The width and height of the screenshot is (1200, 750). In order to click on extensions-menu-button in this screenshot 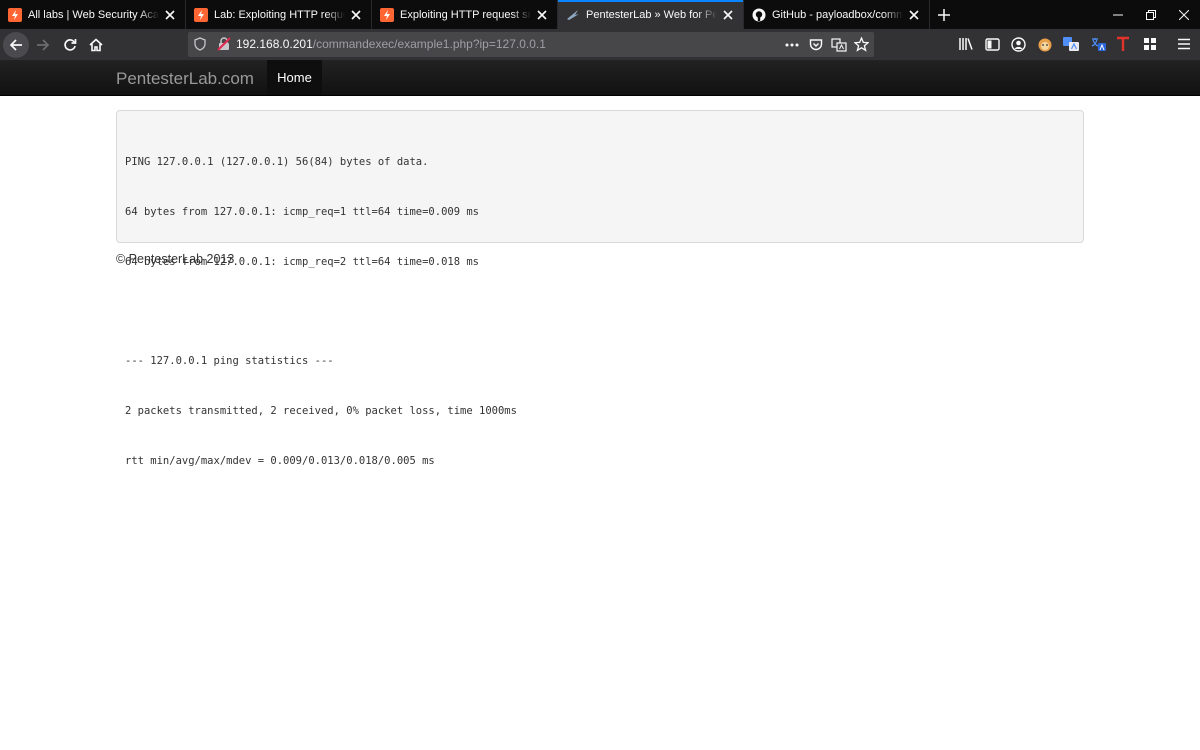, I will do `click(1150, 44)`.